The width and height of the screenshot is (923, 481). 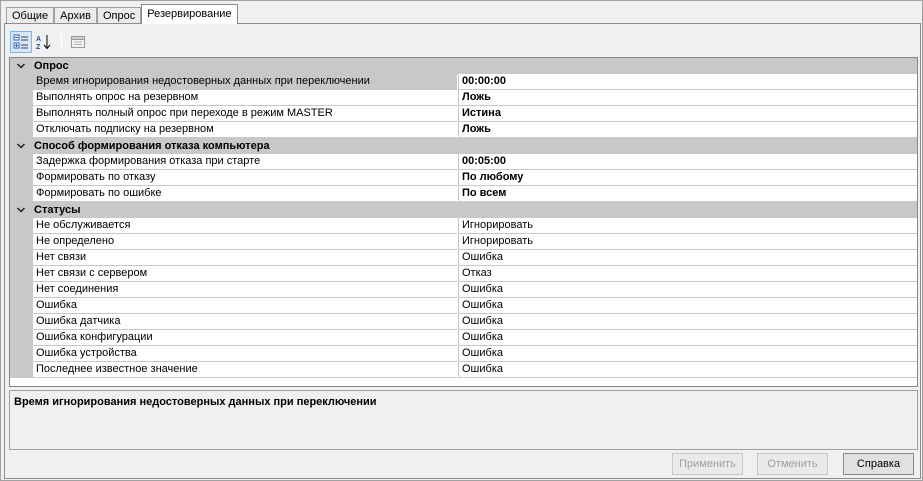 I want to click on property-name: Не определено, so click(x=245, y=242).